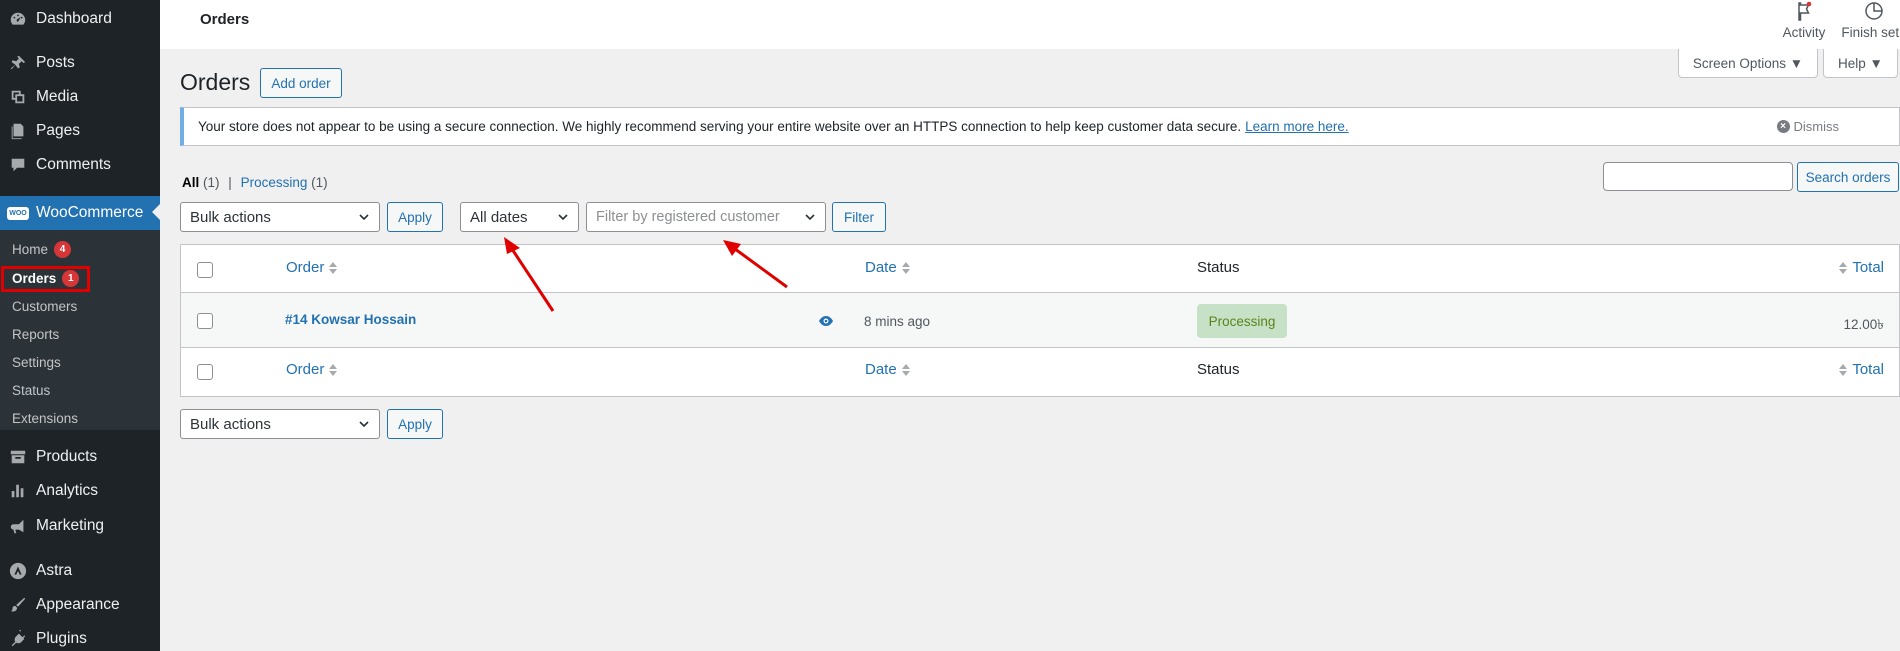 This screenshot has height=651, width=1900. Describe the element at coordinates (1863, 324) in the screenshot. I see `order-total: 12.00৳` at that location.